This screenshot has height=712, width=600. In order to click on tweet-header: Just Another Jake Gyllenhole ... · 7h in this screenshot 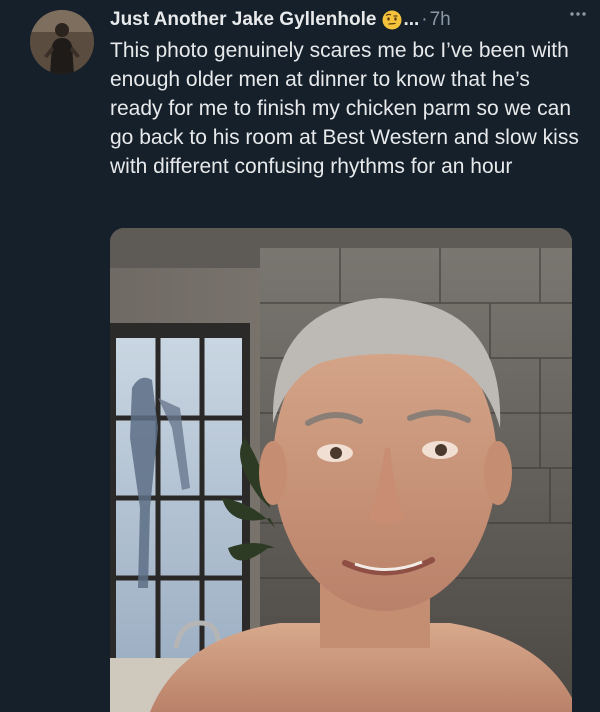, I will do `click(345, 20)`.